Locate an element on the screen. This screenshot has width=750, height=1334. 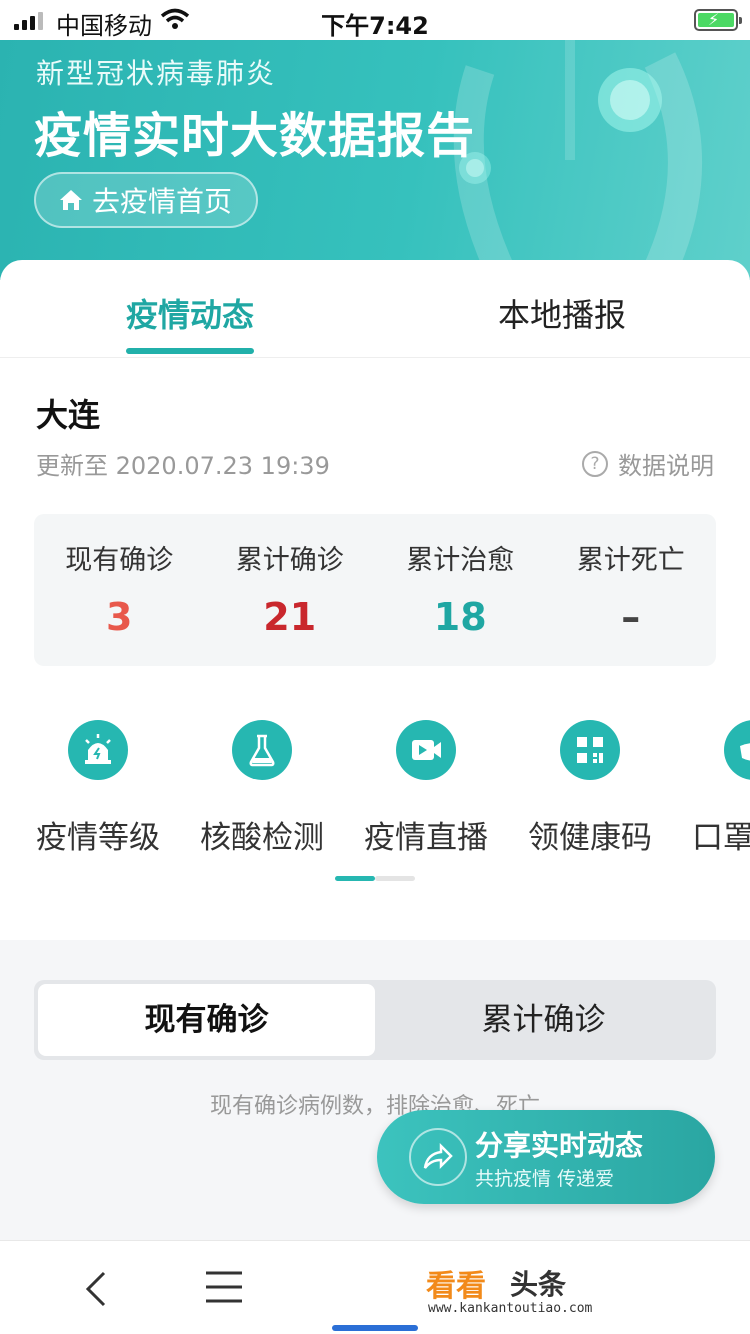
tab-local-report: 本地播报 is located at coordinates (562, 313).